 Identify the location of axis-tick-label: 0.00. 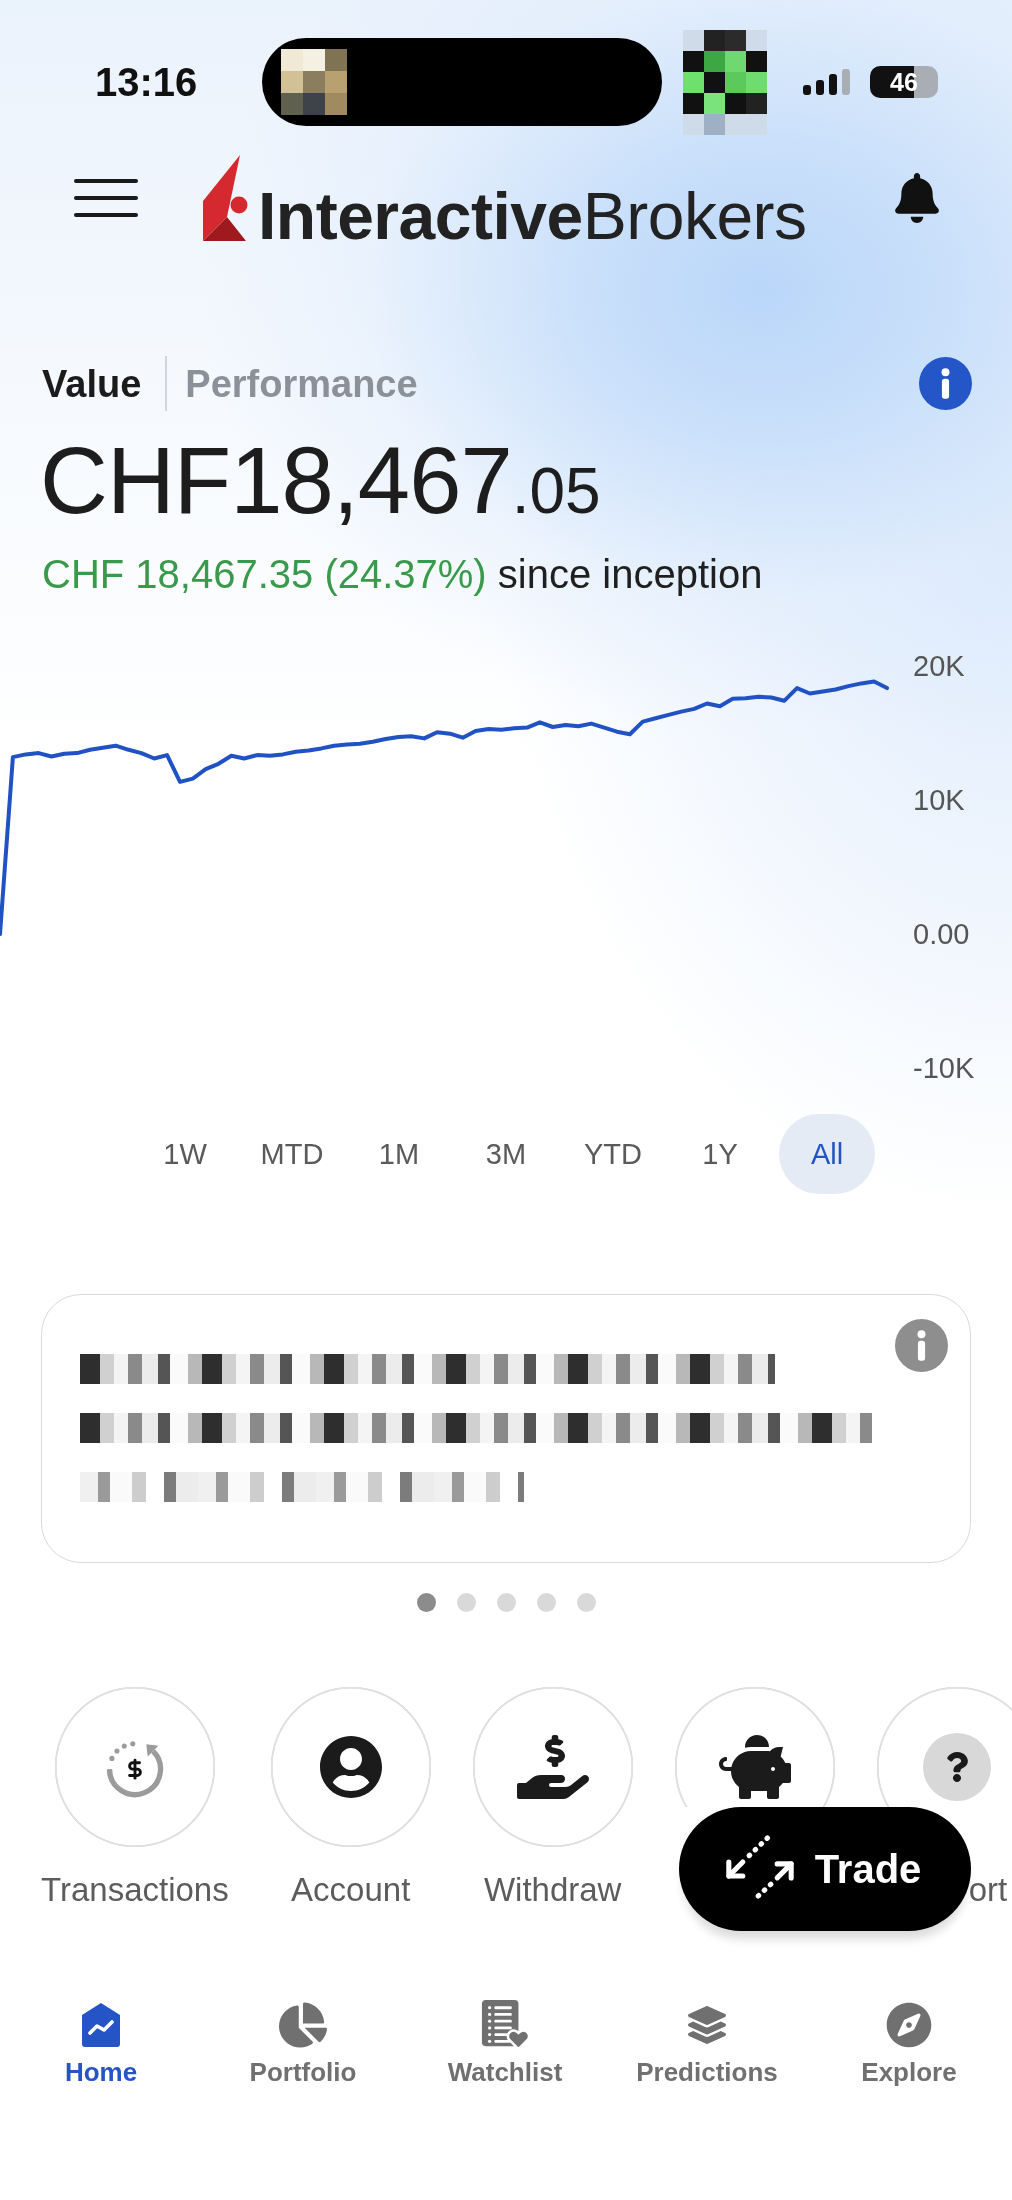
(941, 934).